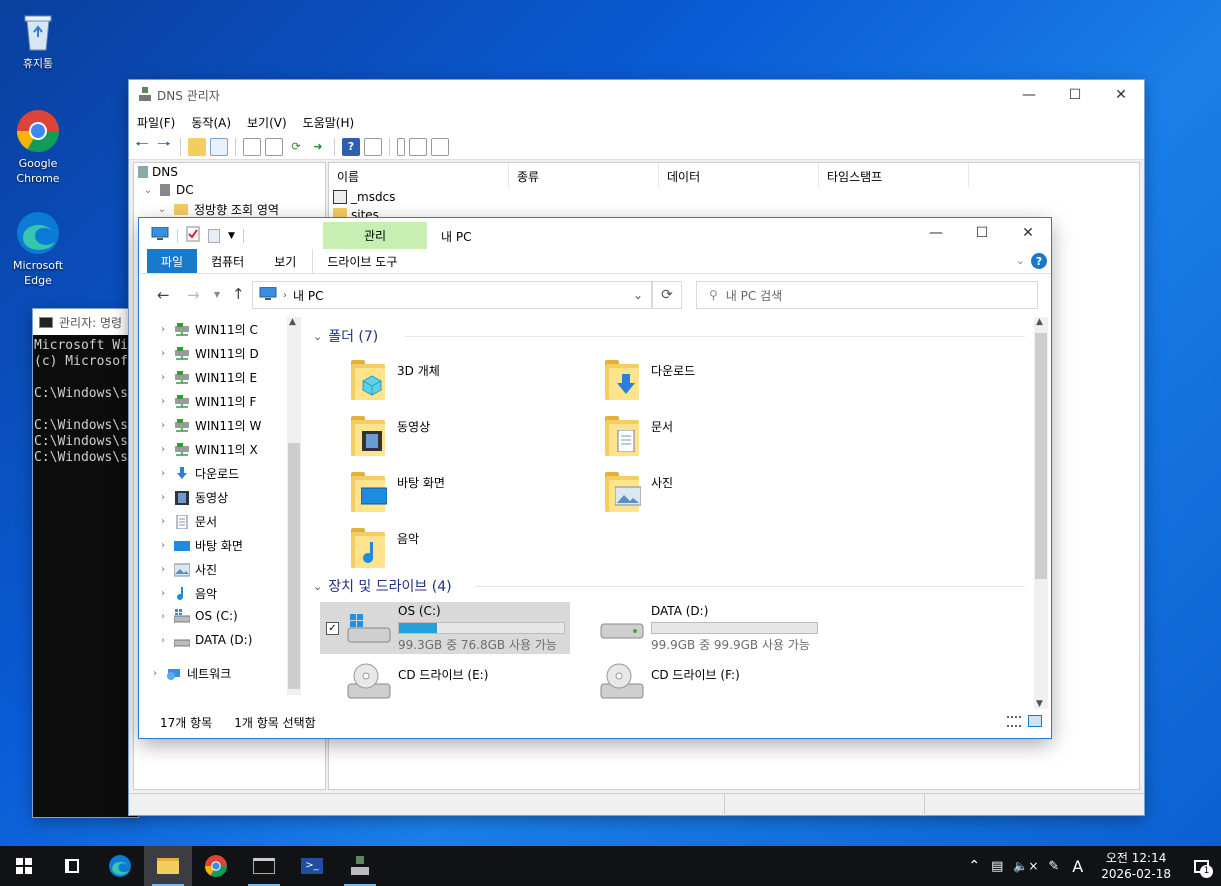 The width and height of the screenshot is (1221, 886). What do you see at coordinates (1035, 721) in the screenshot?
I see `large-icons-view-icon` at bounding box center [1035, 721].